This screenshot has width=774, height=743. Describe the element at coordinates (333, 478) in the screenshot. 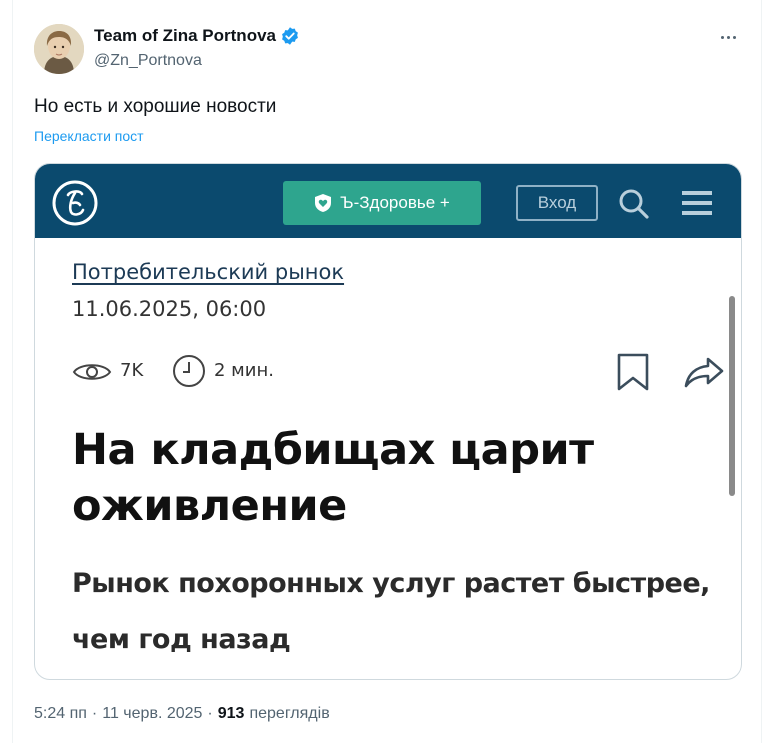

I see `article-headline: На кладбищах царит оживление` at that location.